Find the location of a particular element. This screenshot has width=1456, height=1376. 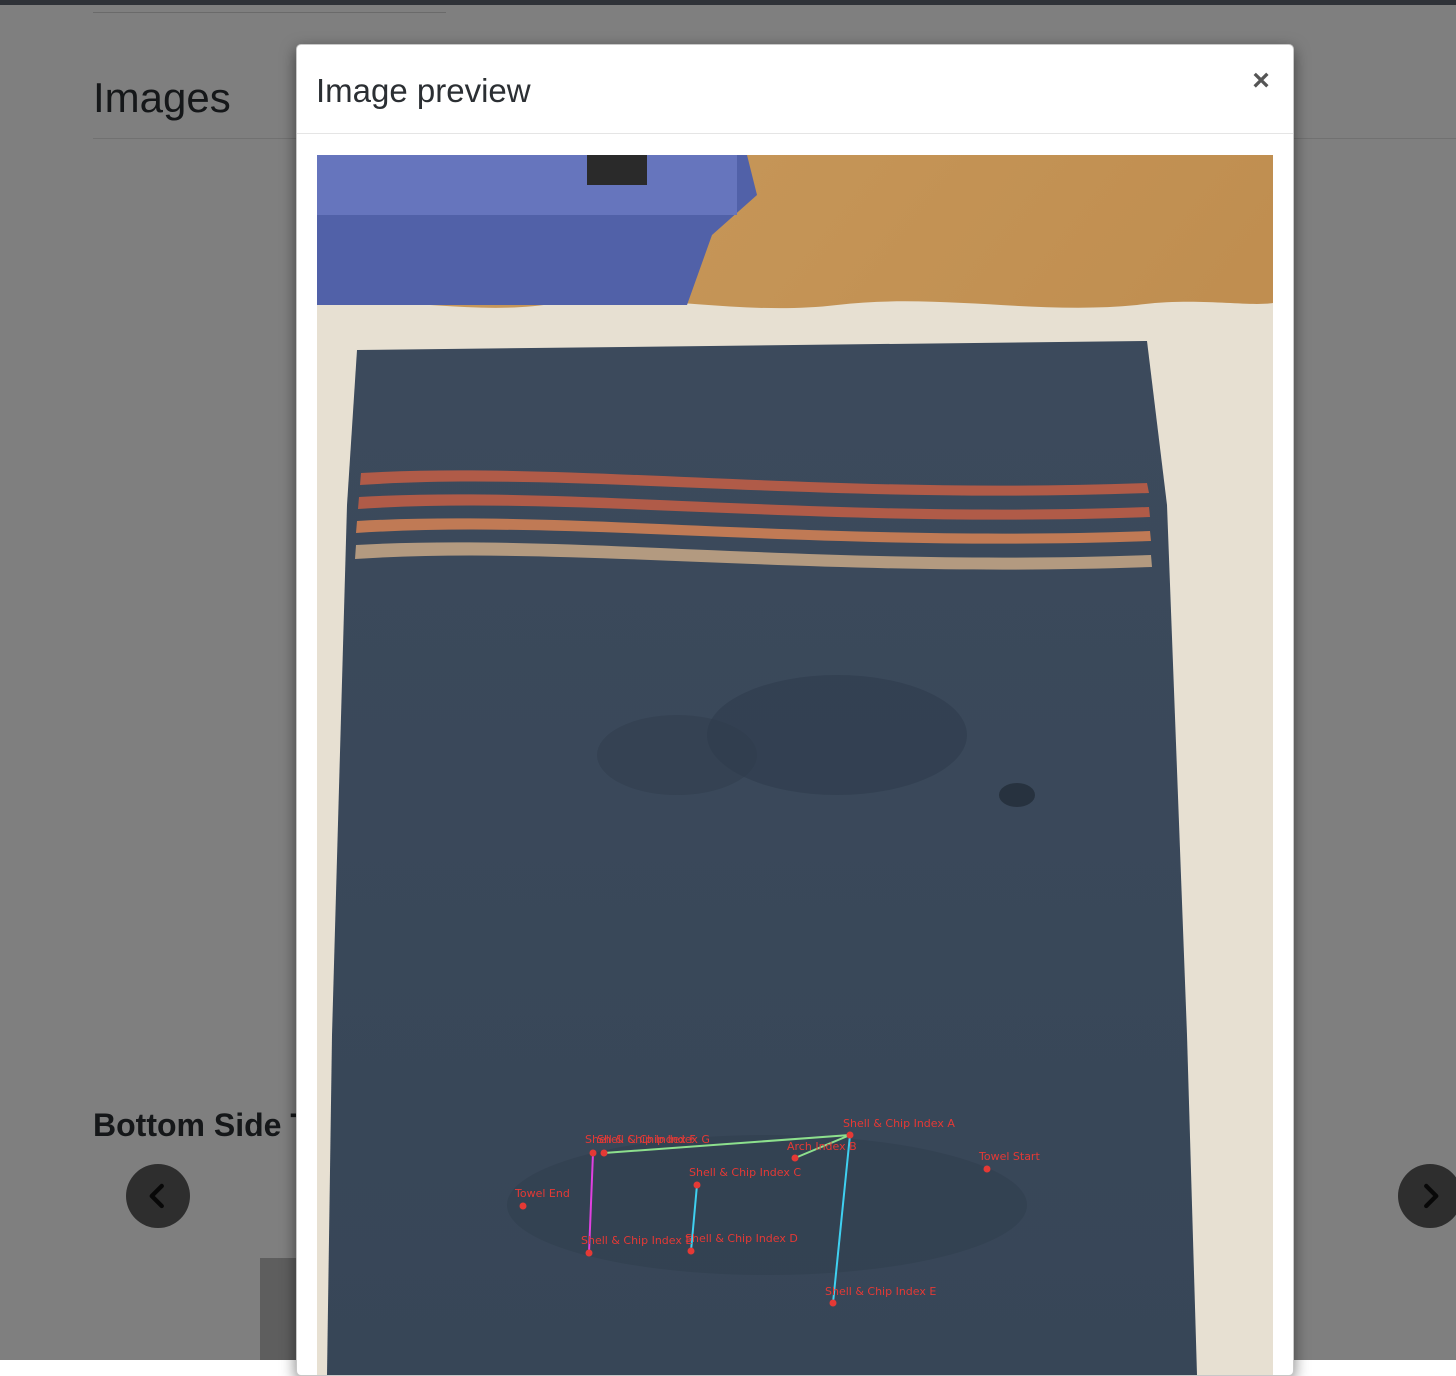

annotation-label: Shell & Chip Index C is located at coordinates (745, 1172).